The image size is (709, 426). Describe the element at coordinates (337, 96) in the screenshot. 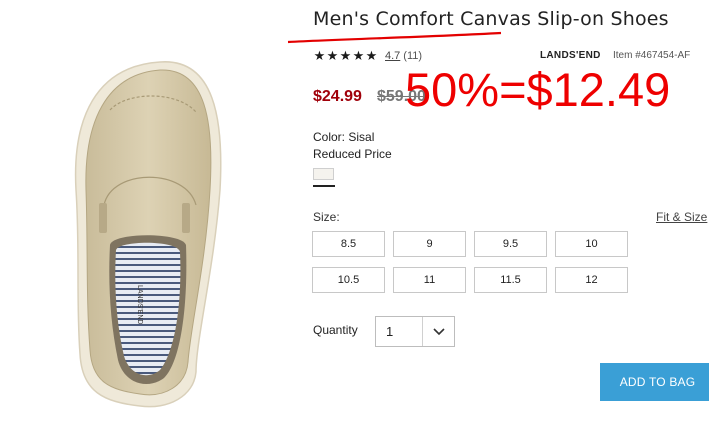

I see `sale-price: $24.99` at that location.